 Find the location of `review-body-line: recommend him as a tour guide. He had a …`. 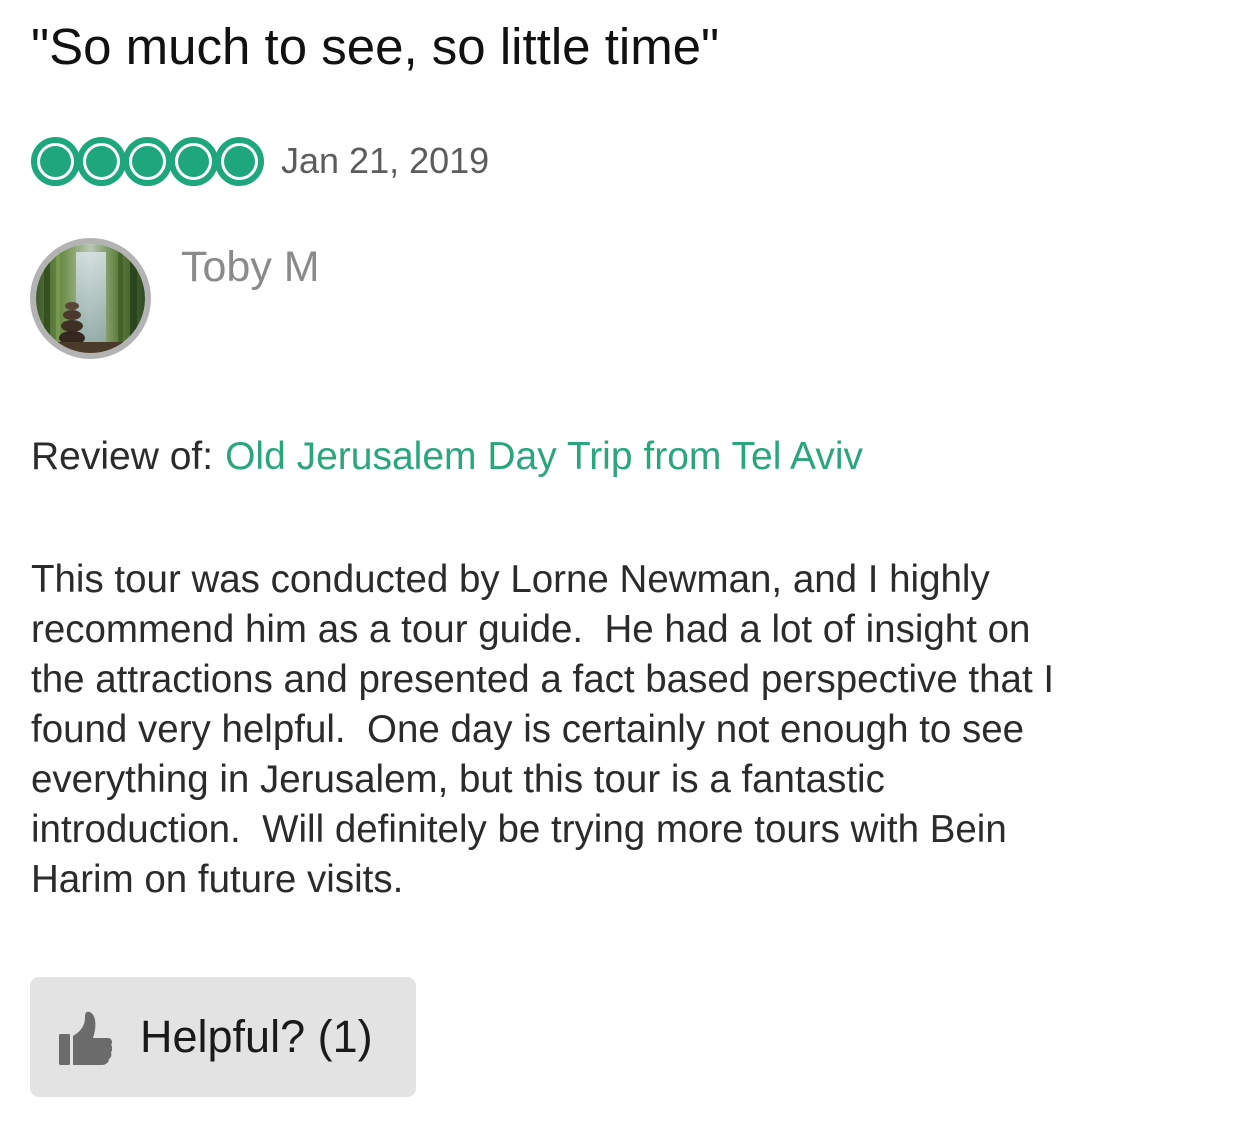

review-body-line: recommend him as a tour guide. He had a … is located at coordinates (531, 629).